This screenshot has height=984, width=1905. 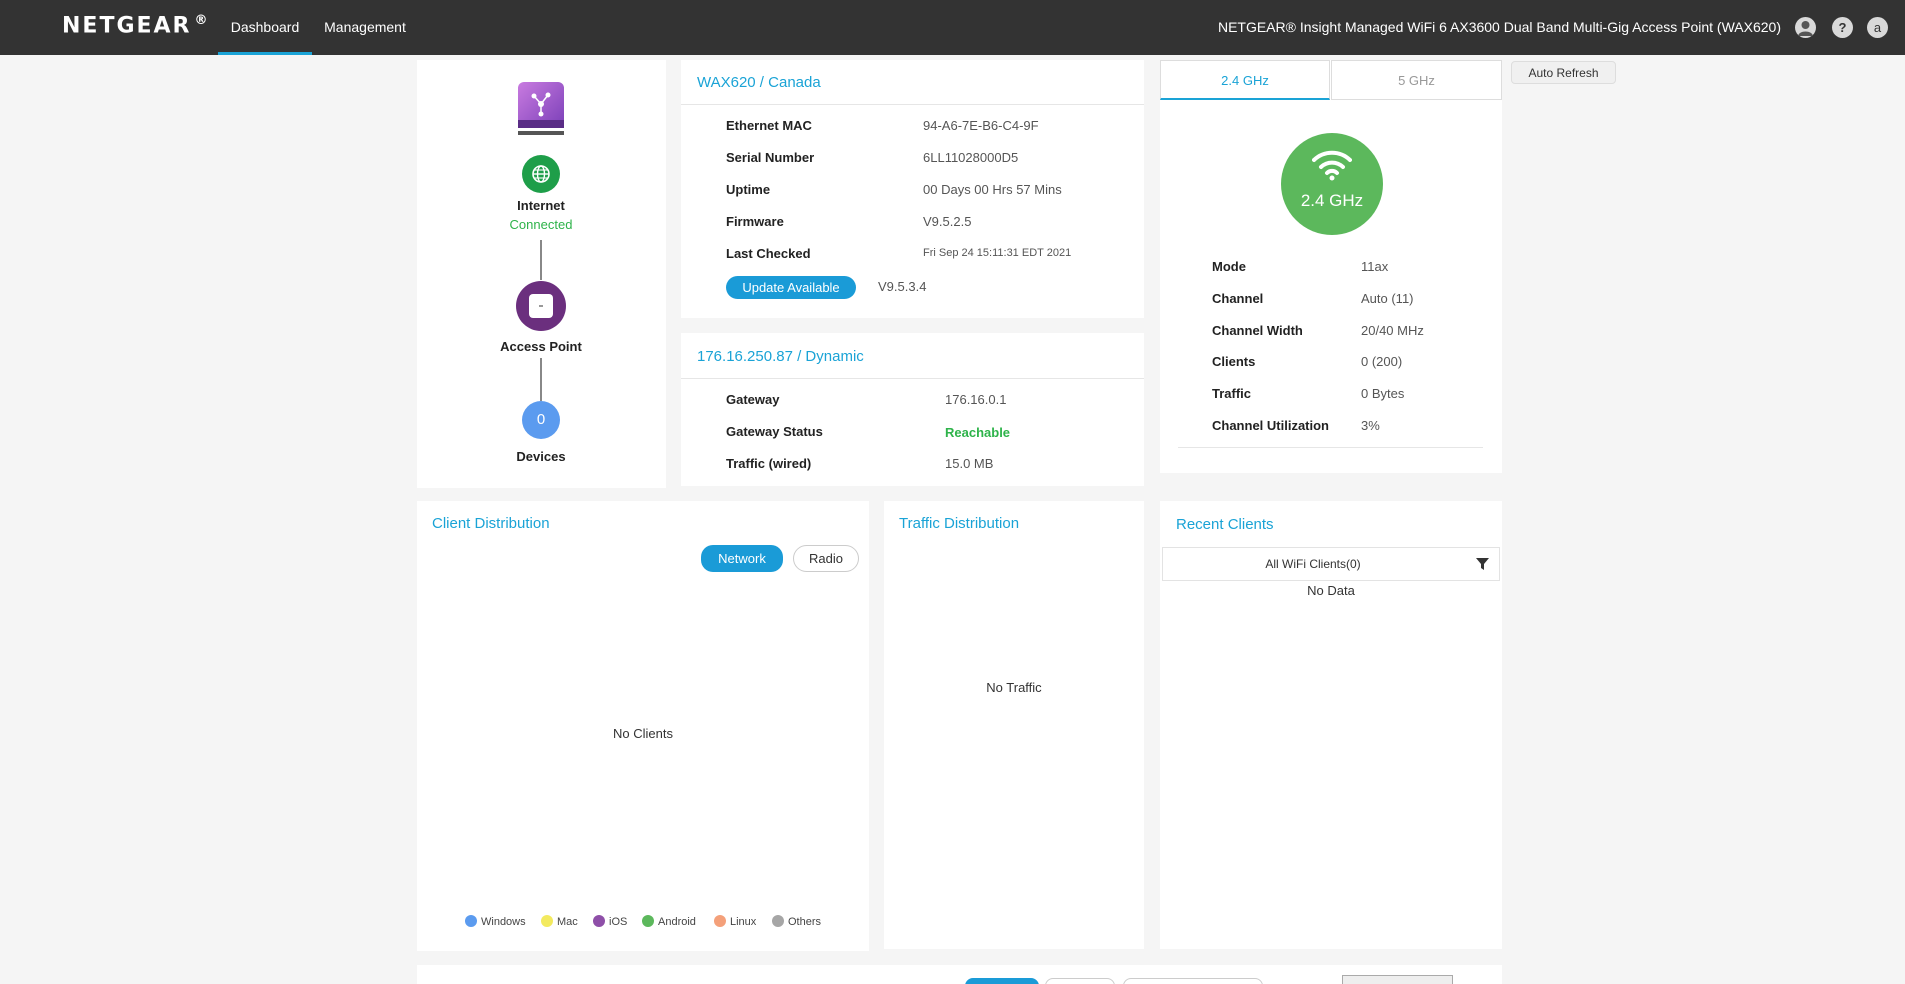 What do you see at coordinates (826, 558) in the screenshot?
I see `radio-toggle-button: Radio` at bounding box center [826, 558].